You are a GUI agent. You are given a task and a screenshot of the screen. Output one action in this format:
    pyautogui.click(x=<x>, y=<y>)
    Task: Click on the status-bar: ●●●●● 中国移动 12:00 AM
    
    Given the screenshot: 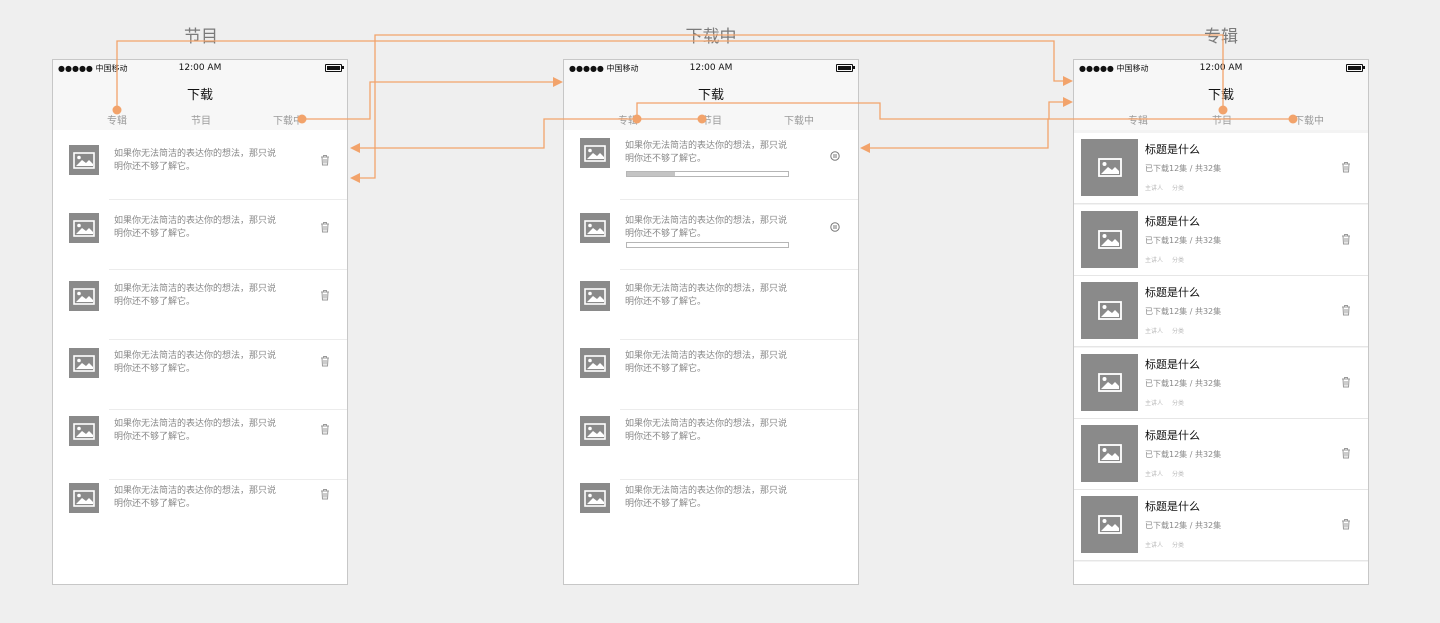 What is the action you would take?
    pyautogui.click(x=1221, y=69)
    